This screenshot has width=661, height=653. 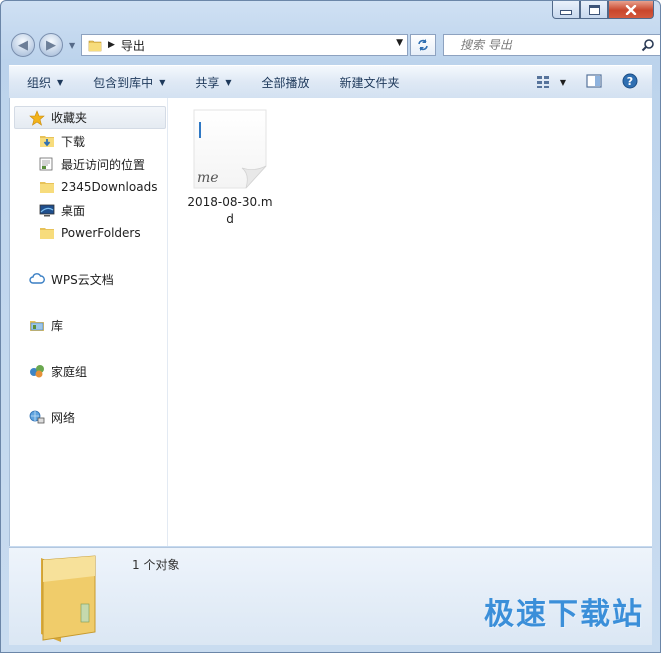 I want to click on homegroup-icon, so click(x=37, y=371).